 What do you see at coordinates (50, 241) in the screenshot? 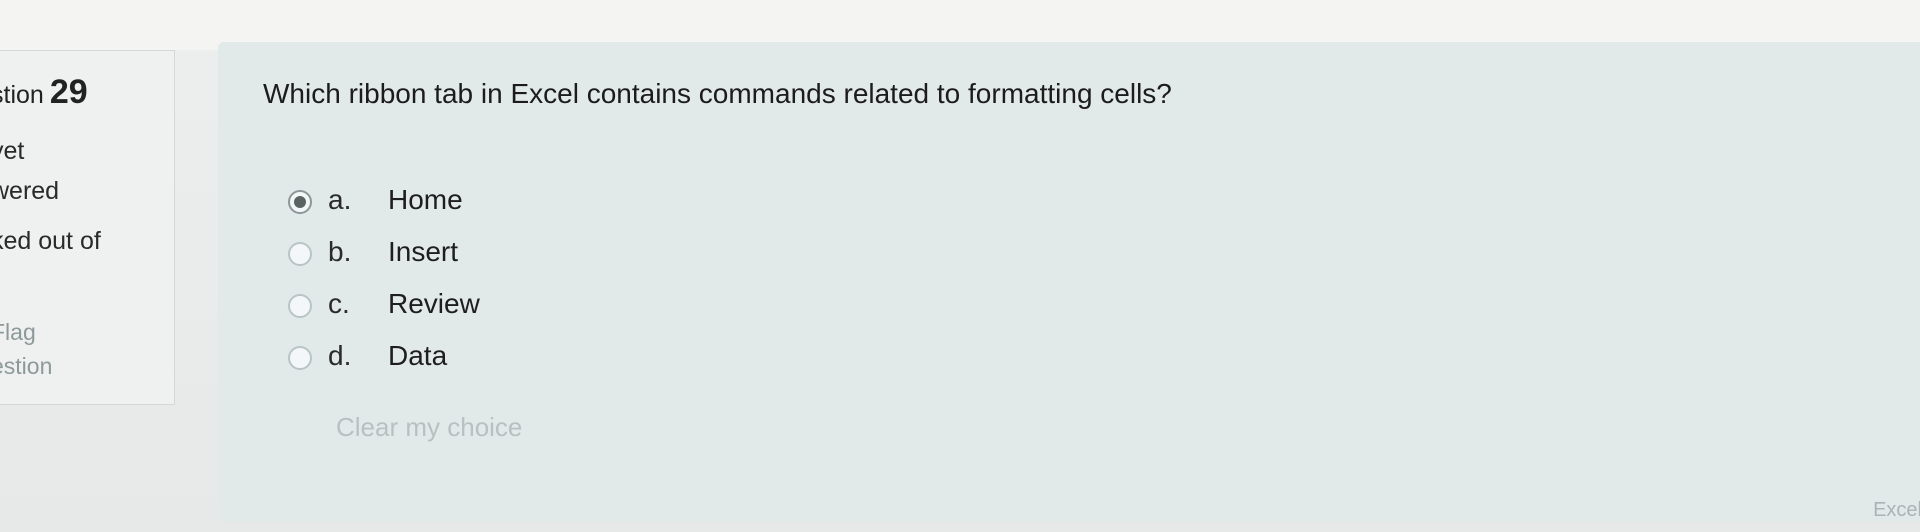
I see `marks-line: ked out of` at bounding box center [50, 241].